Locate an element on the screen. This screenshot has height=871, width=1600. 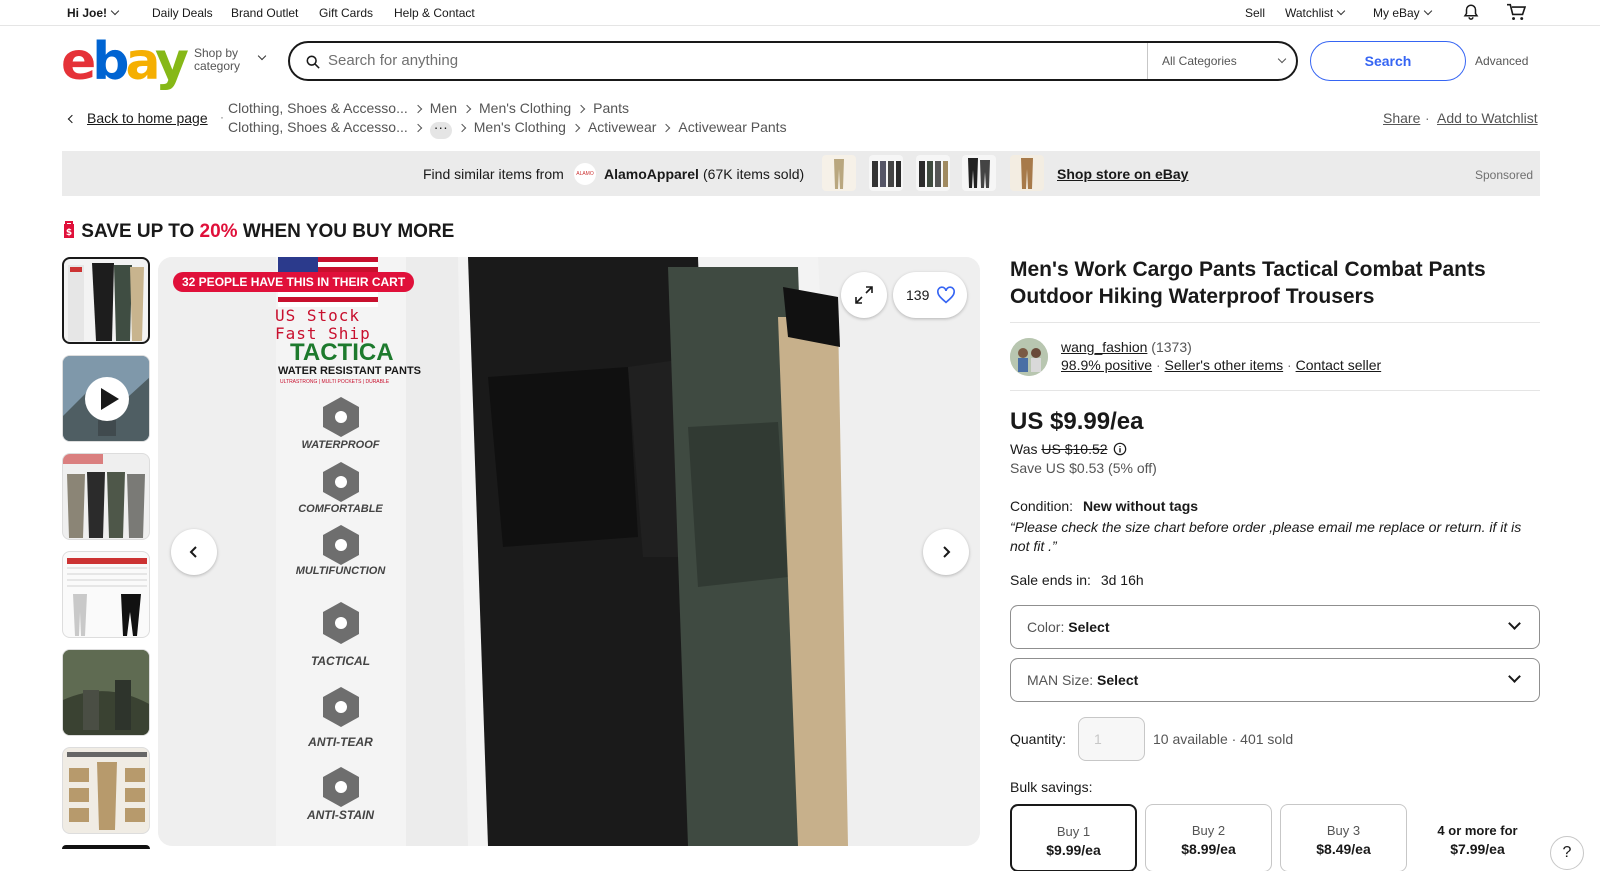
greeting-text: Hi Joe! is located at coordinates (87, 13).